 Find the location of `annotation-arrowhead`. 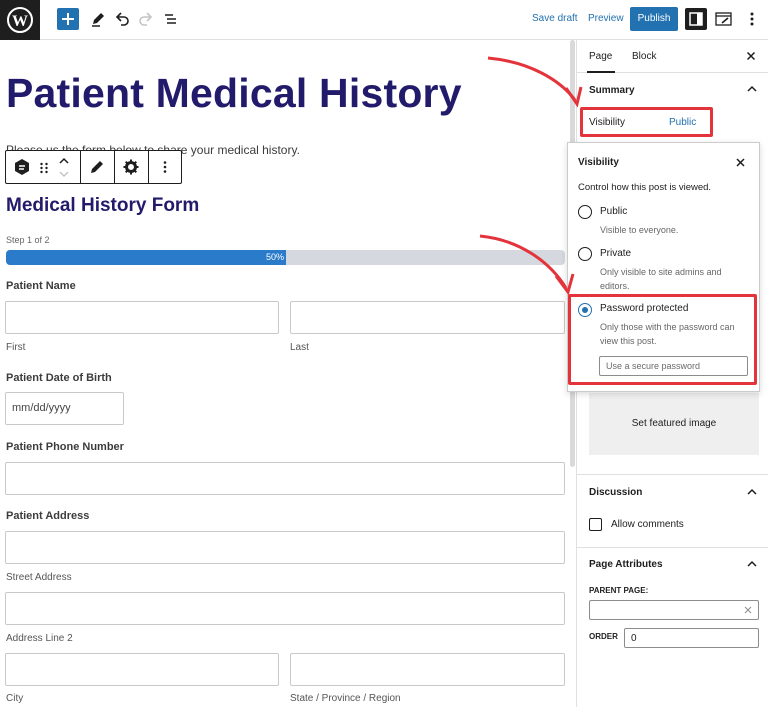

annotation-arrowhead is located at coordinates (573, 97).